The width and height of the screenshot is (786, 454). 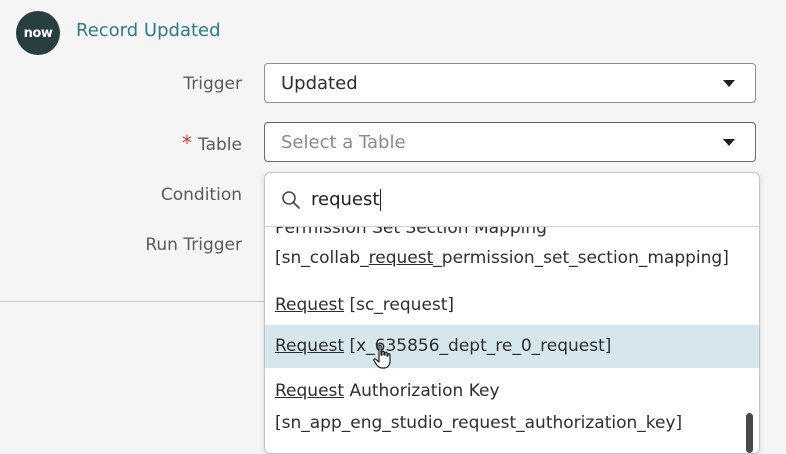 I want to click on table-select-placeholder: Select a Table, so click(x=343, y=142).